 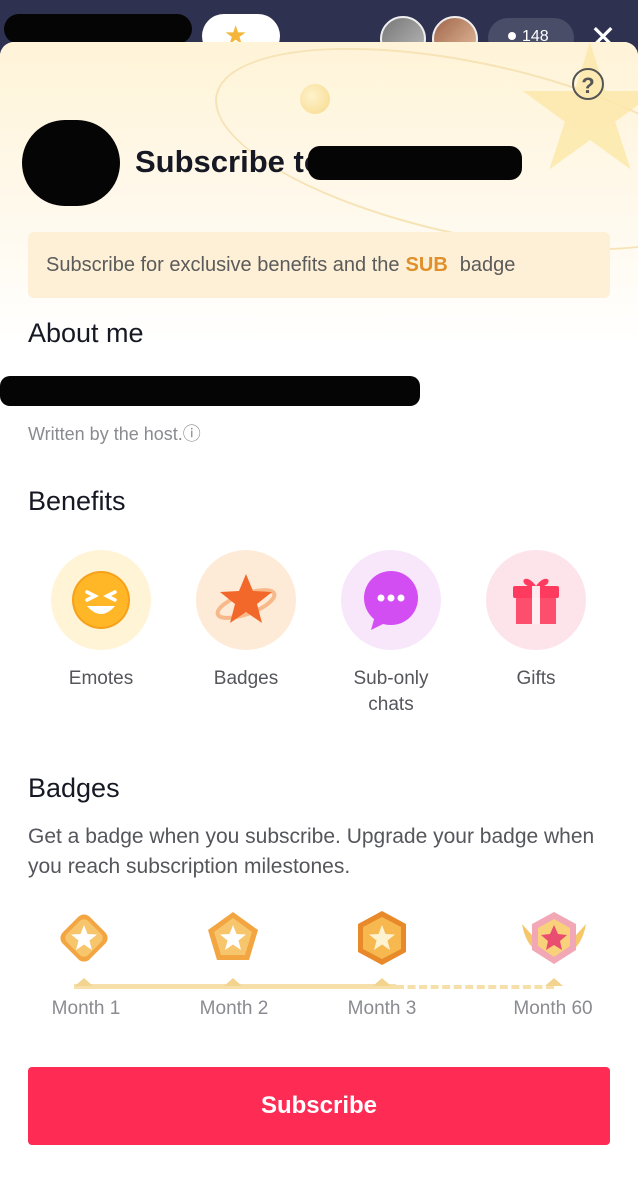 I want to click on benefit-label: Sub-only chats, so click(x=391, y=691).